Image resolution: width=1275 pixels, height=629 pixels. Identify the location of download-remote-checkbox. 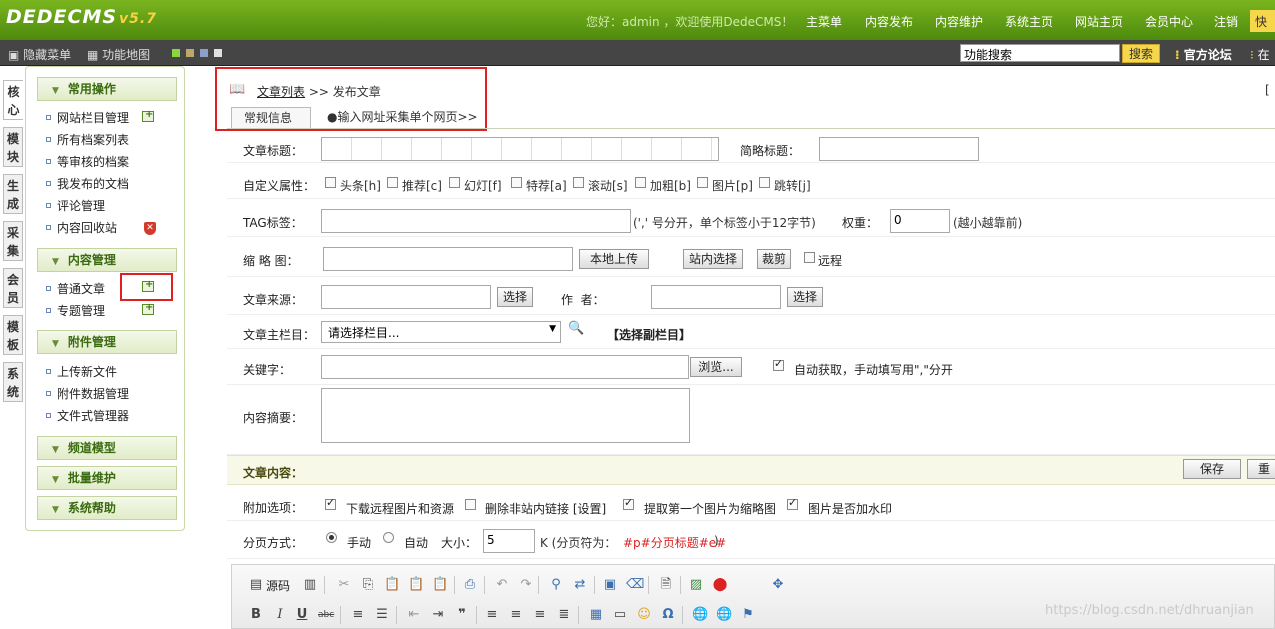
(330, 503).